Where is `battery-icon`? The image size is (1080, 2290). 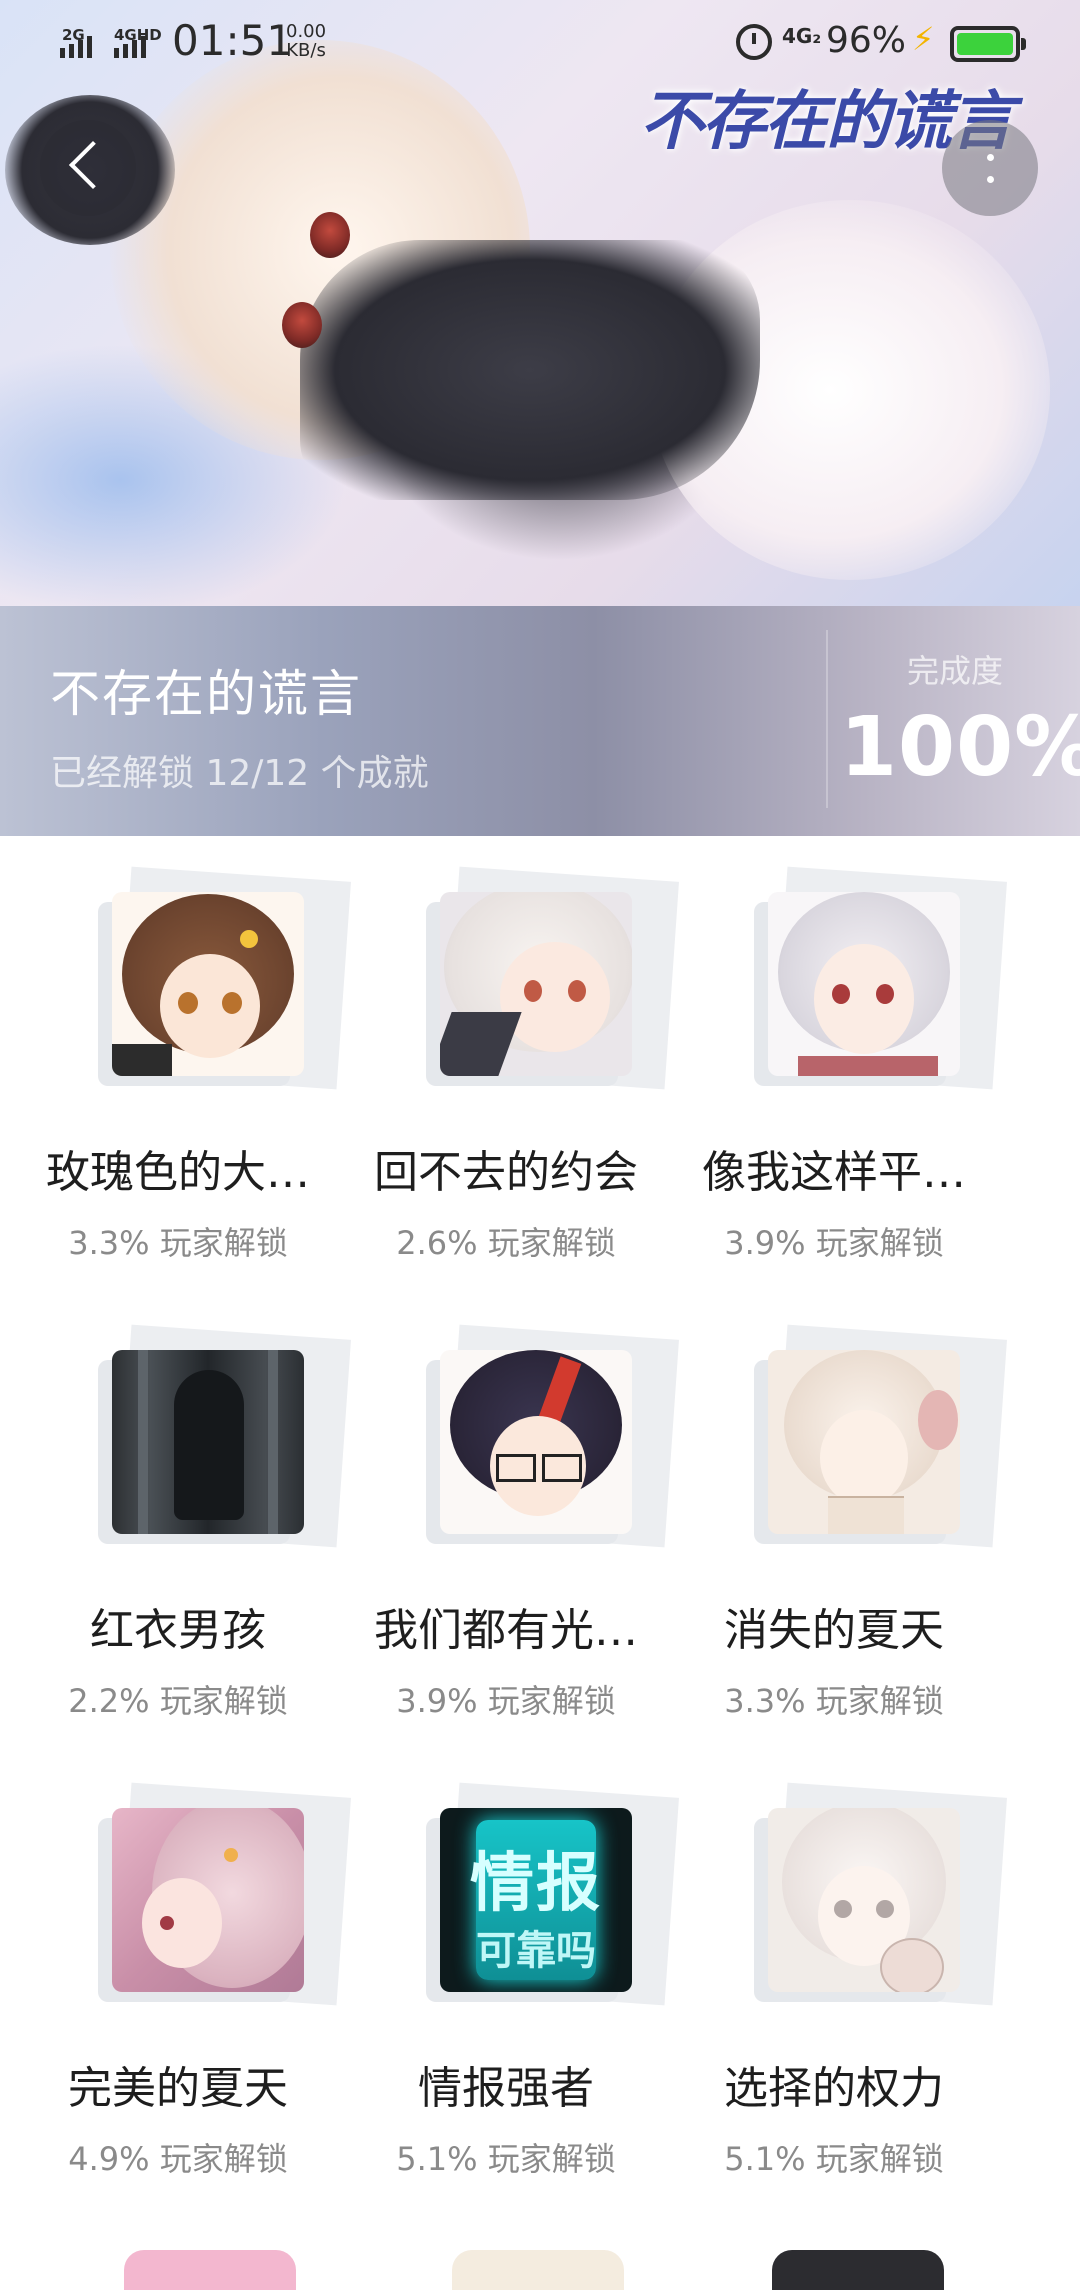
battery-icon is located at coordinates (988, 44).